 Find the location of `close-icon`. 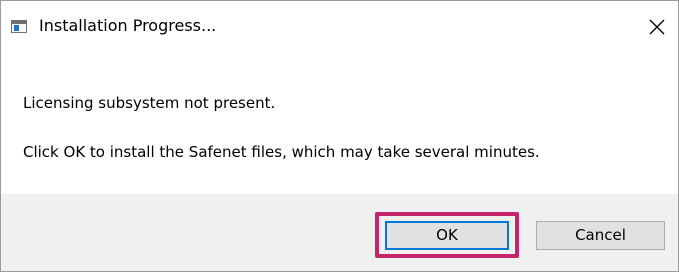

close-icon is located at coordinates (657, 27).